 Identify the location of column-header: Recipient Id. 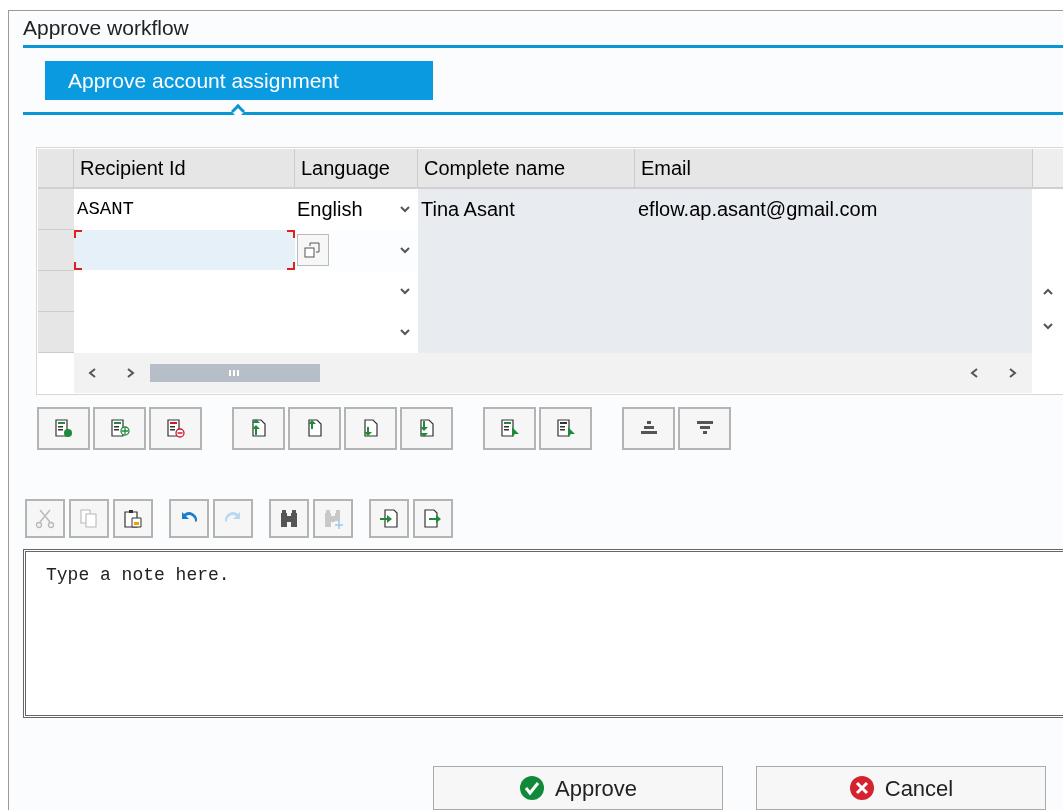
(184, 167).